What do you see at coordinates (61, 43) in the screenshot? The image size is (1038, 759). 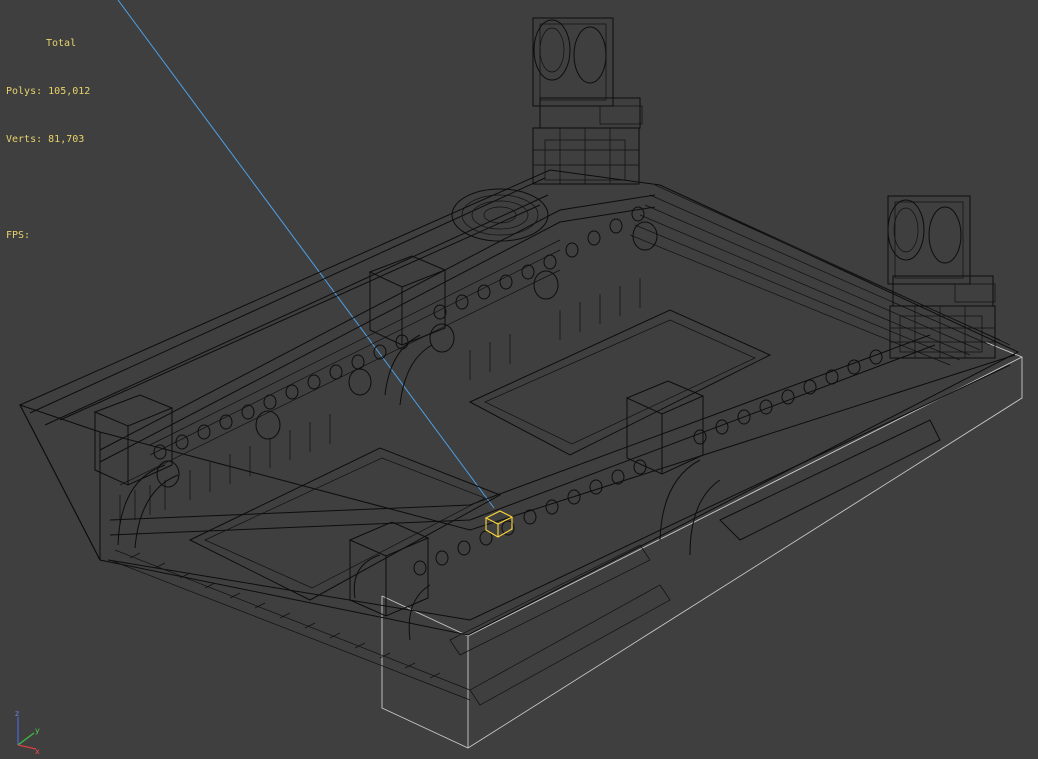 I see `stats-title: Total` at bounding box center [61, 43].